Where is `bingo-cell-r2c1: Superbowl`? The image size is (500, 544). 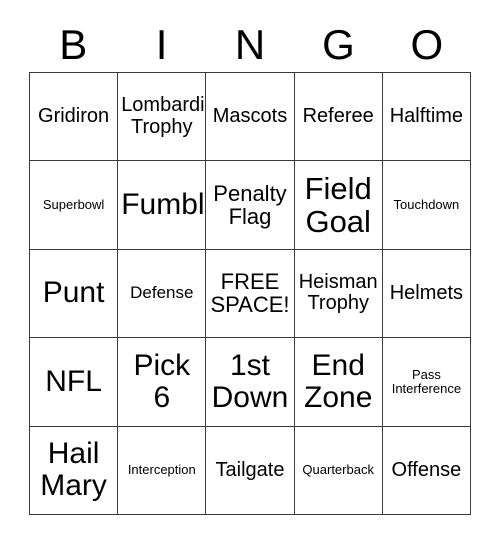 bingo-cell-r2c1: Superbowl is located at coordinates (74, 205).